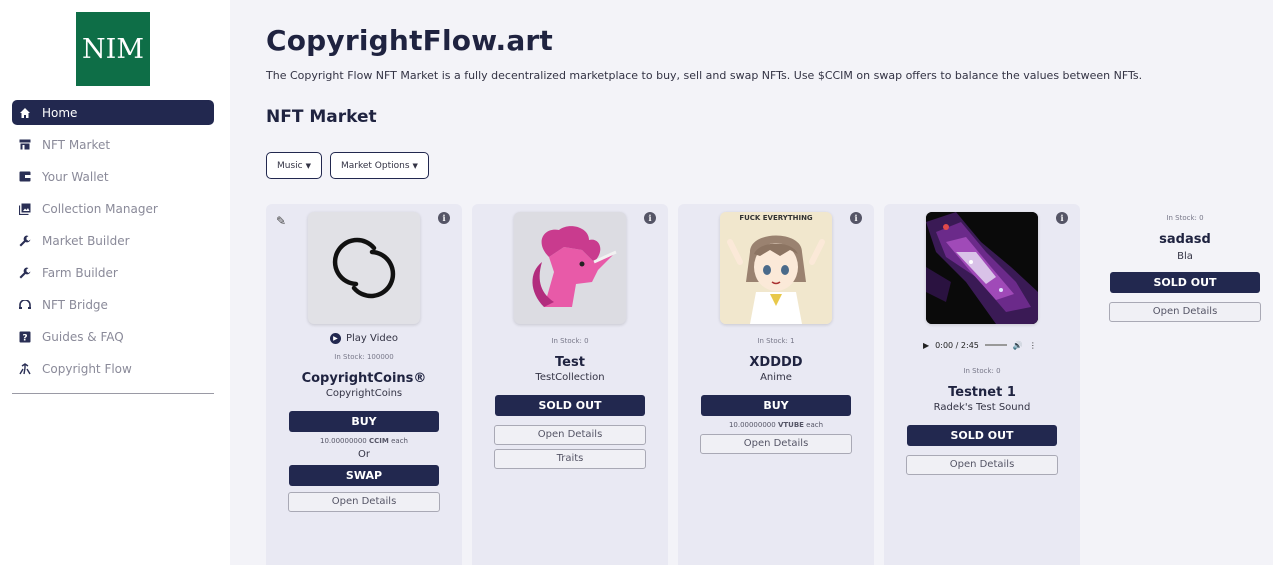 This screenshot has height=565, width=1273. I want to click on sidebar-item-nft-bridge: NFT Bridge, so click(113, 304).